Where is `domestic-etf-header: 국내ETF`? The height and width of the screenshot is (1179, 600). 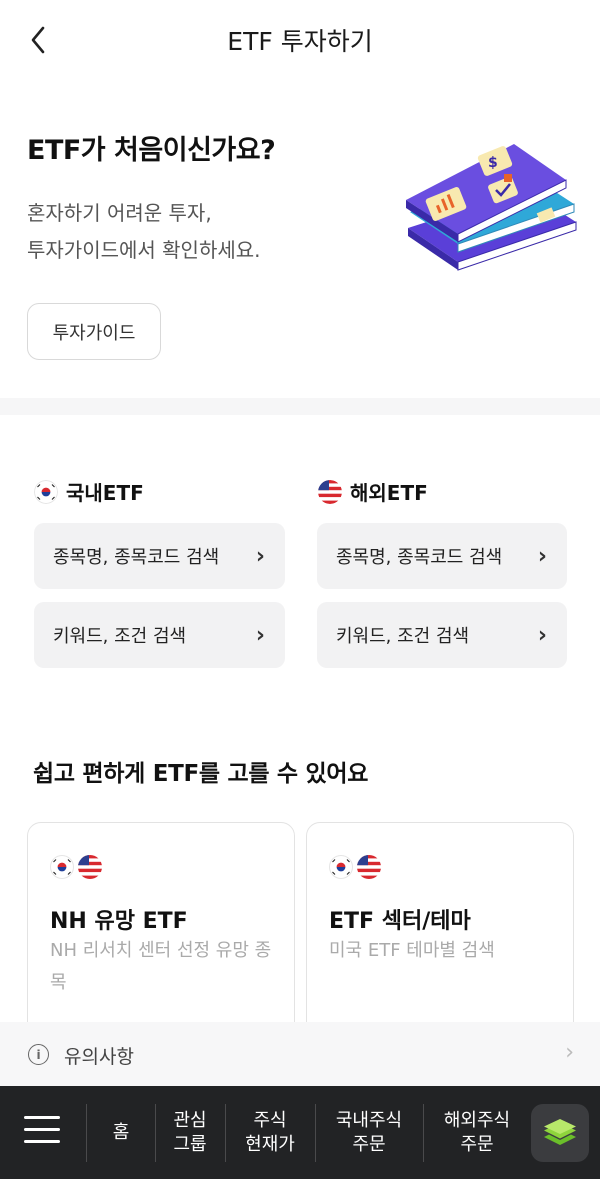
domestic-etf-header: 국내ETF is located at coordinates (89, 491).